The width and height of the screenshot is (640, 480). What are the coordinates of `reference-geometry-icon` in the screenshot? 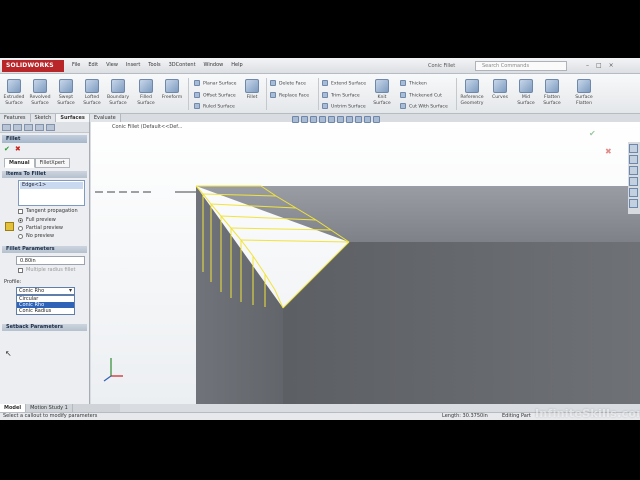 It's located at (472, 86).